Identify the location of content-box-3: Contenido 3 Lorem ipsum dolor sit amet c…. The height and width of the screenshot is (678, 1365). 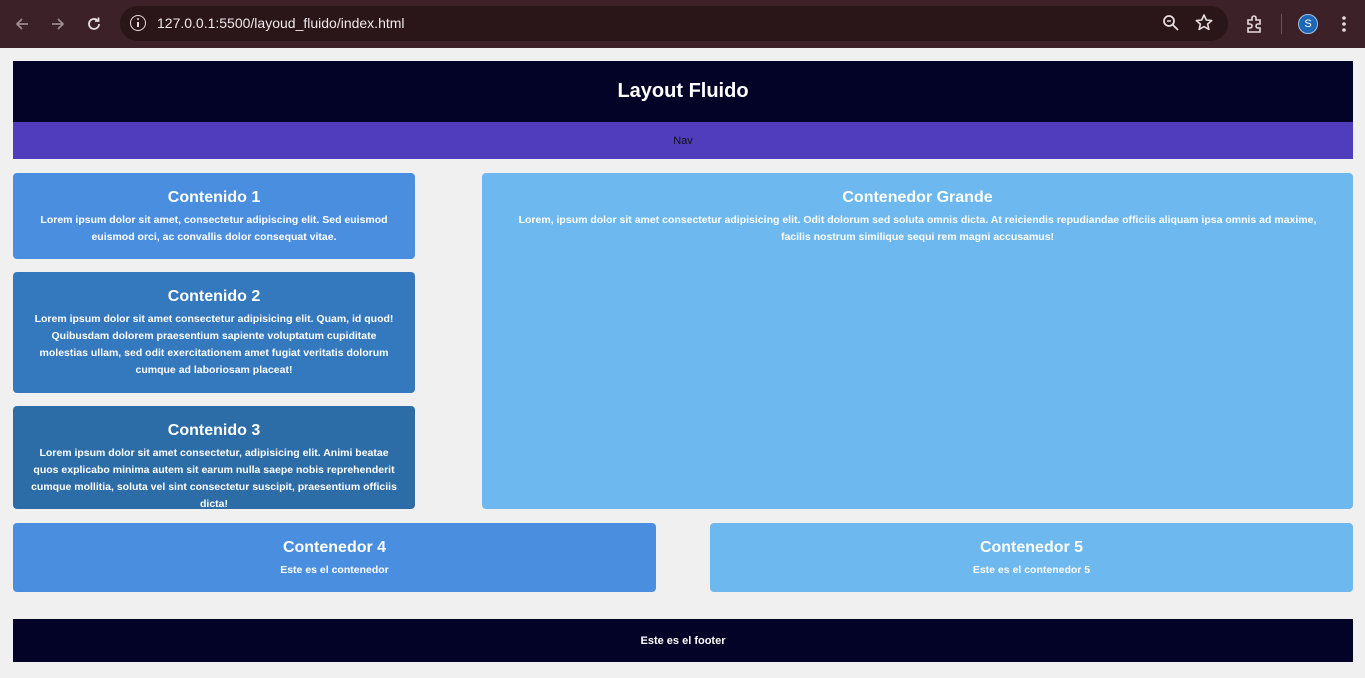
(214, 458).